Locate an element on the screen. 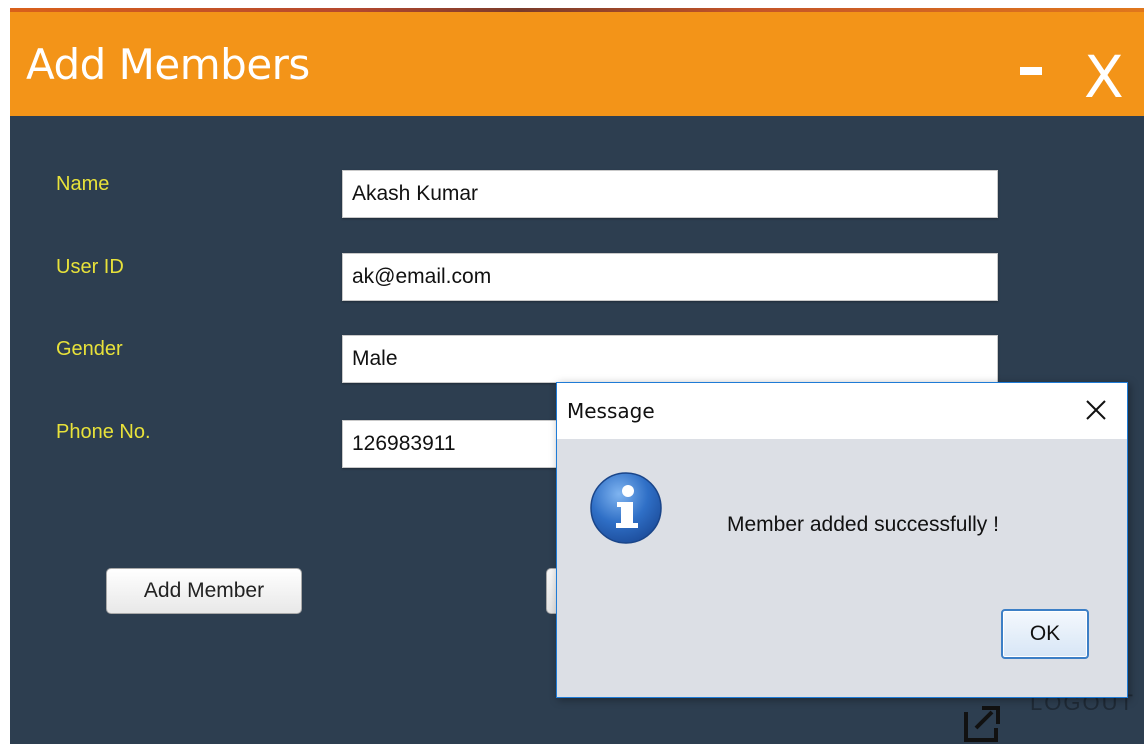 The image size is (1144, 744). close-button: X is located at coordinates (1114, 78).